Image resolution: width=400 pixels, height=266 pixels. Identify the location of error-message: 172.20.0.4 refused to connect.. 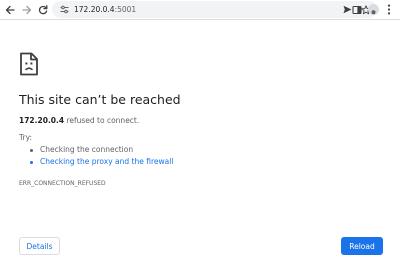
(79, 121).